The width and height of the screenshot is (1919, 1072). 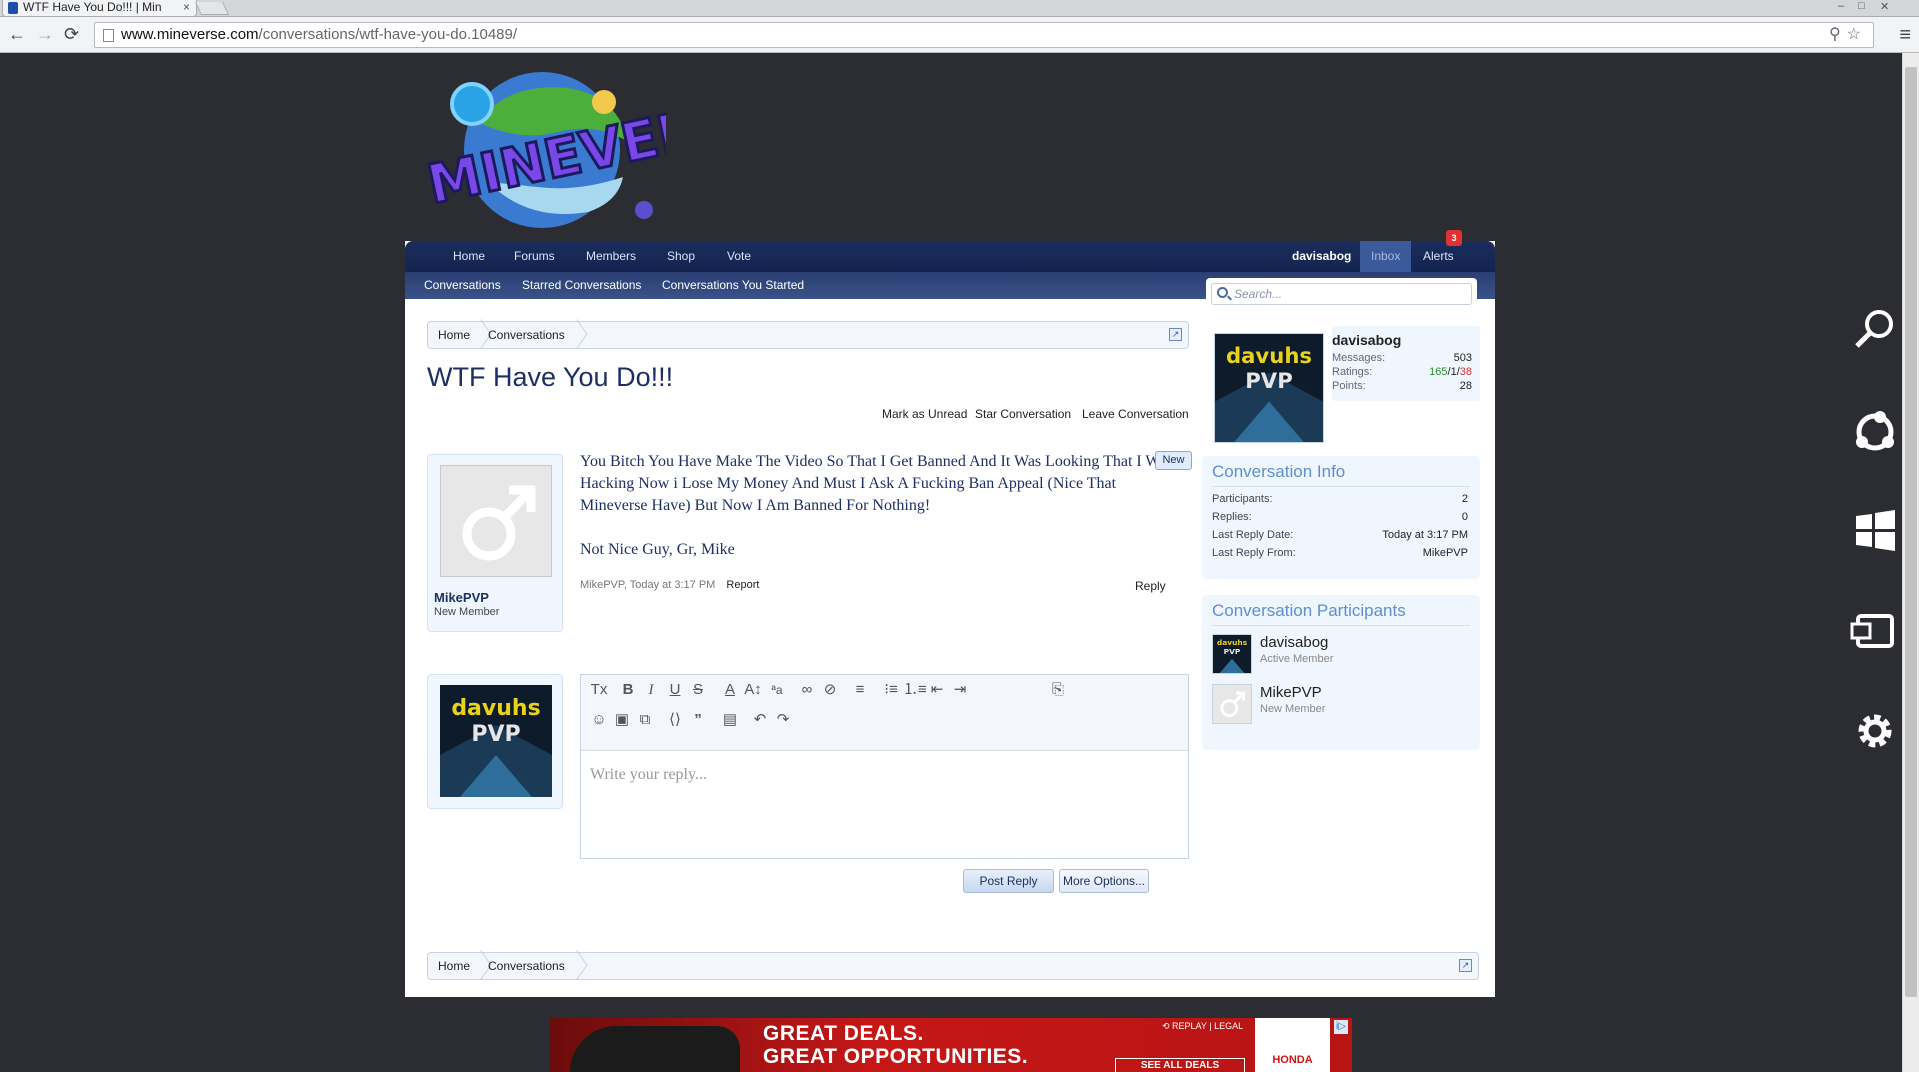 I want to click on link-icon: ∞, so click(x=807, y=690).